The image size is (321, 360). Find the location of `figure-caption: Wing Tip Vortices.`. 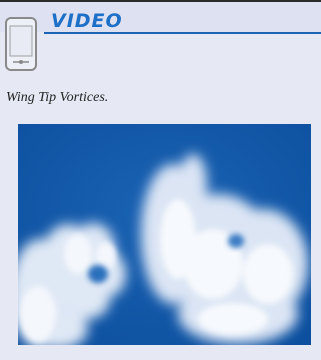

figure-caption: Wing Tip Vortices. is located at coordinates (57, 97).